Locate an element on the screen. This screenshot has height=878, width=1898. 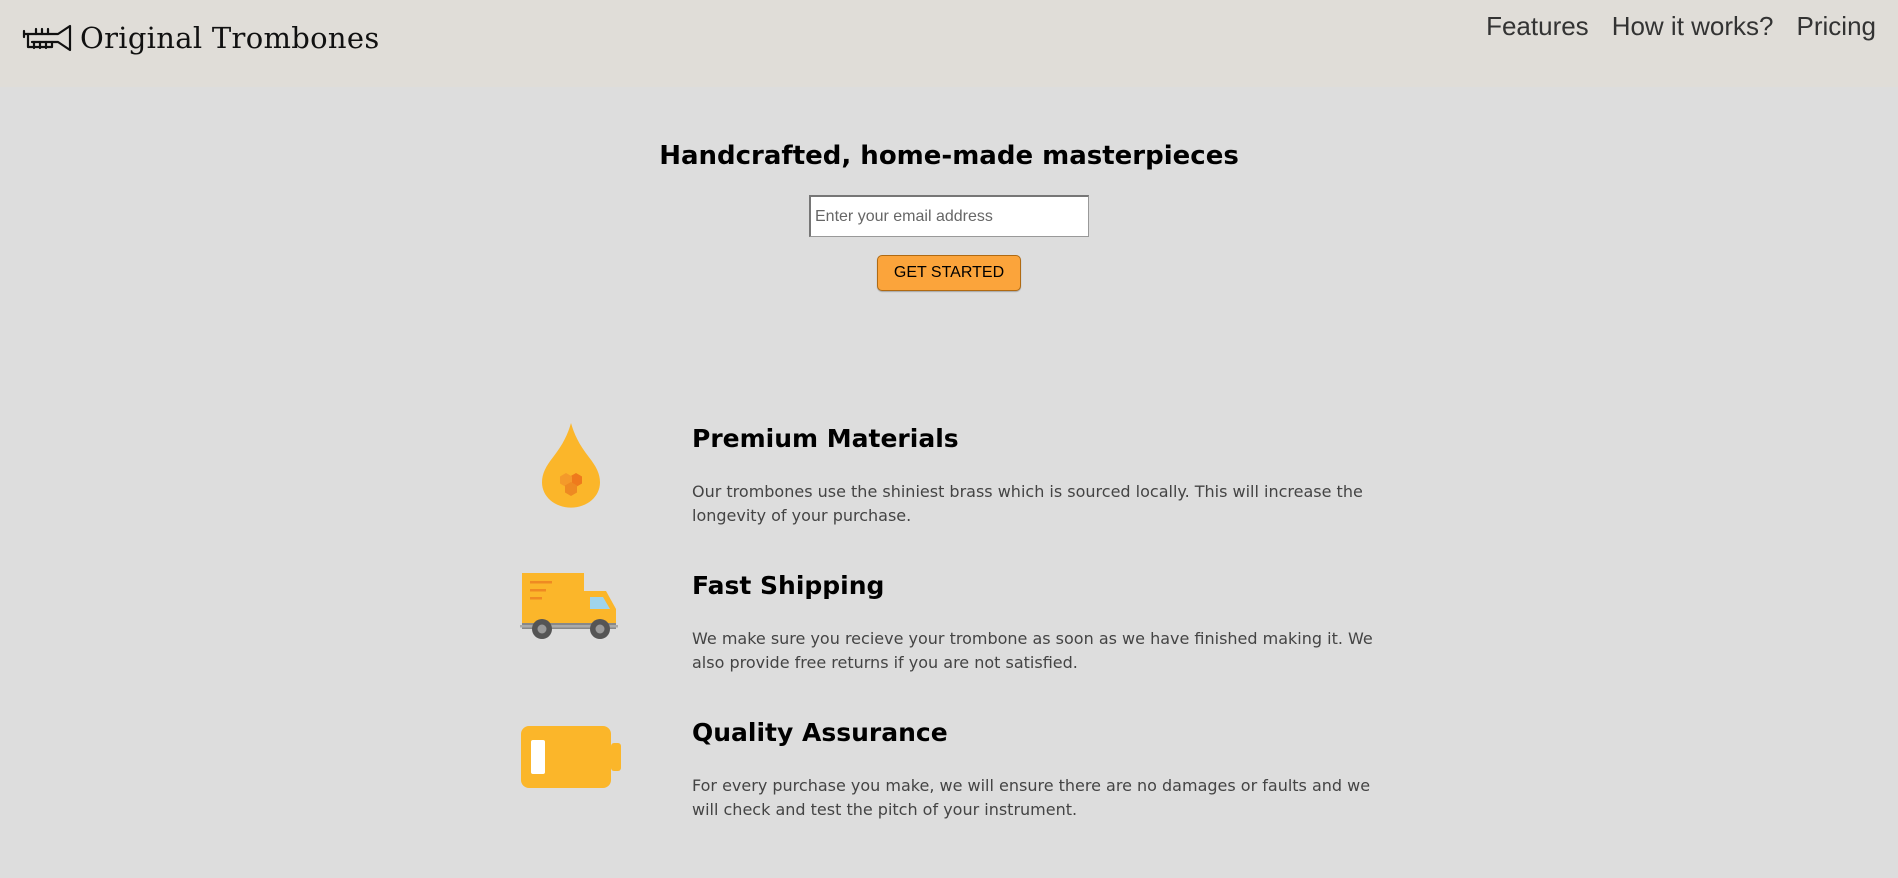
get-started-button: GET STARTED is located at coordinates (949, 273).